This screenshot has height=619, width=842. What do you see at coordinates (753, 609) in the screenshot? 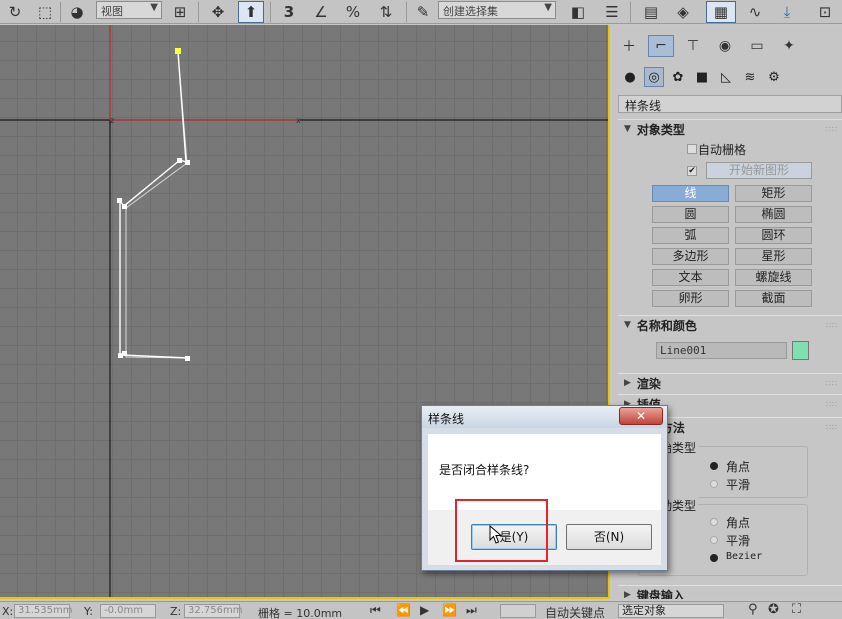
I see `zoom-icon: ⚲` at bounding box center [753, 609].